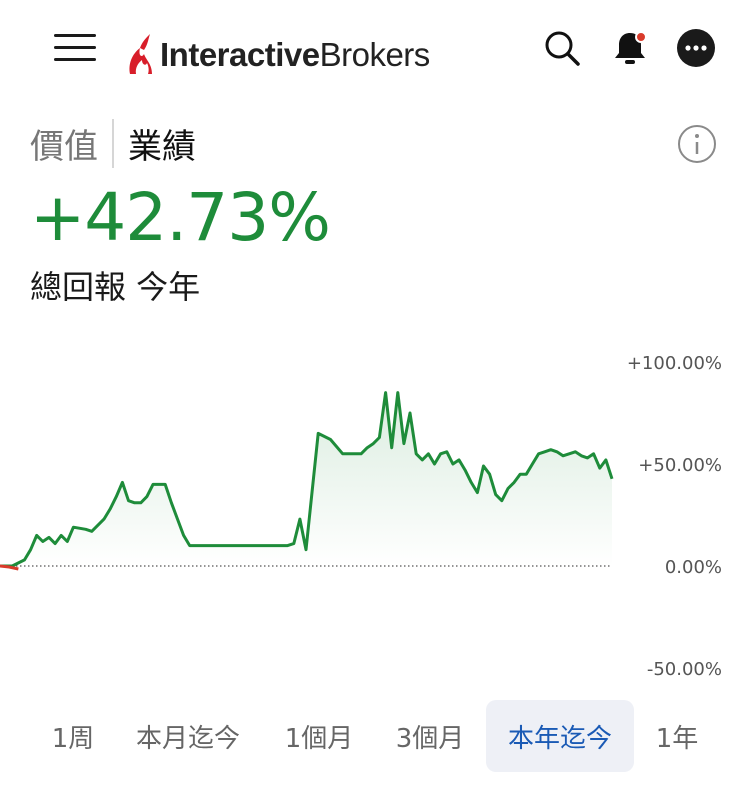 The image size is (750, 800). What do you see at coordinates (680, 465) in the screenshot?
I see `y-tick-label: +50.00%` at bounding box center [680, 465].